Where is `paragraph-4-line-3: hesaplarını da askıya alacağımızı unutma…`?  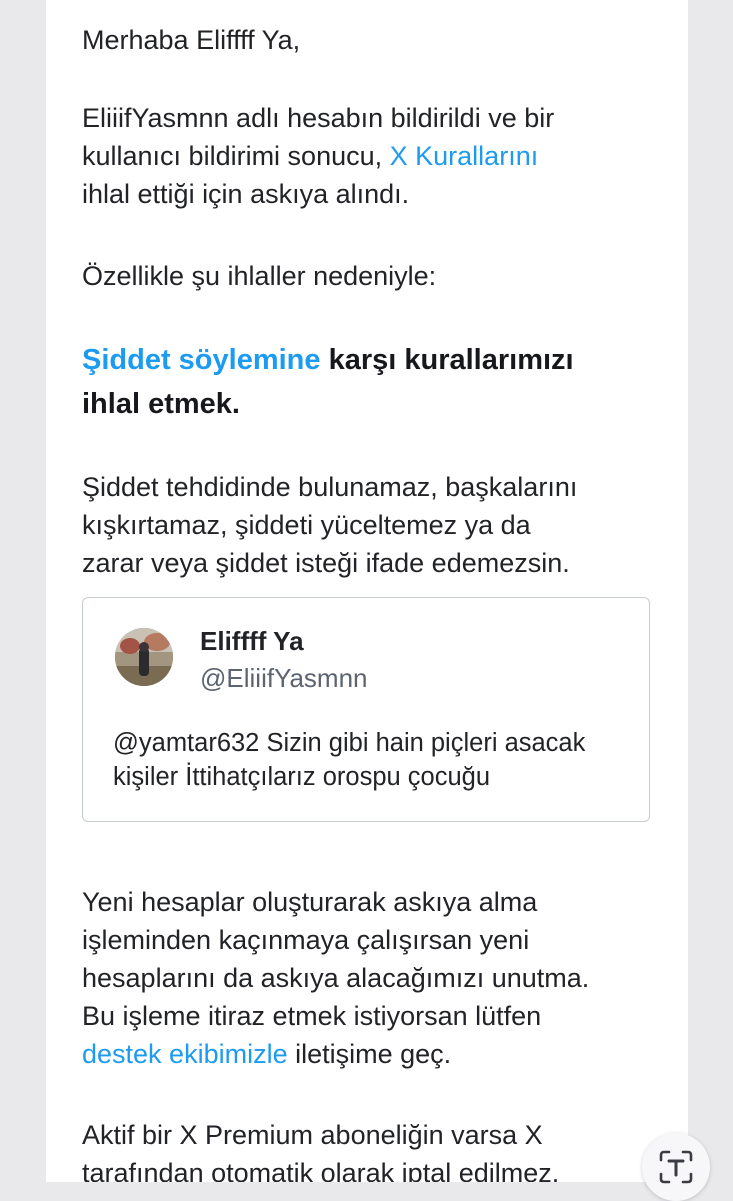
paragraph-4-line-3: hesaplarını da askıya alacağımızı unutma… is located at coordinates (336, 978).